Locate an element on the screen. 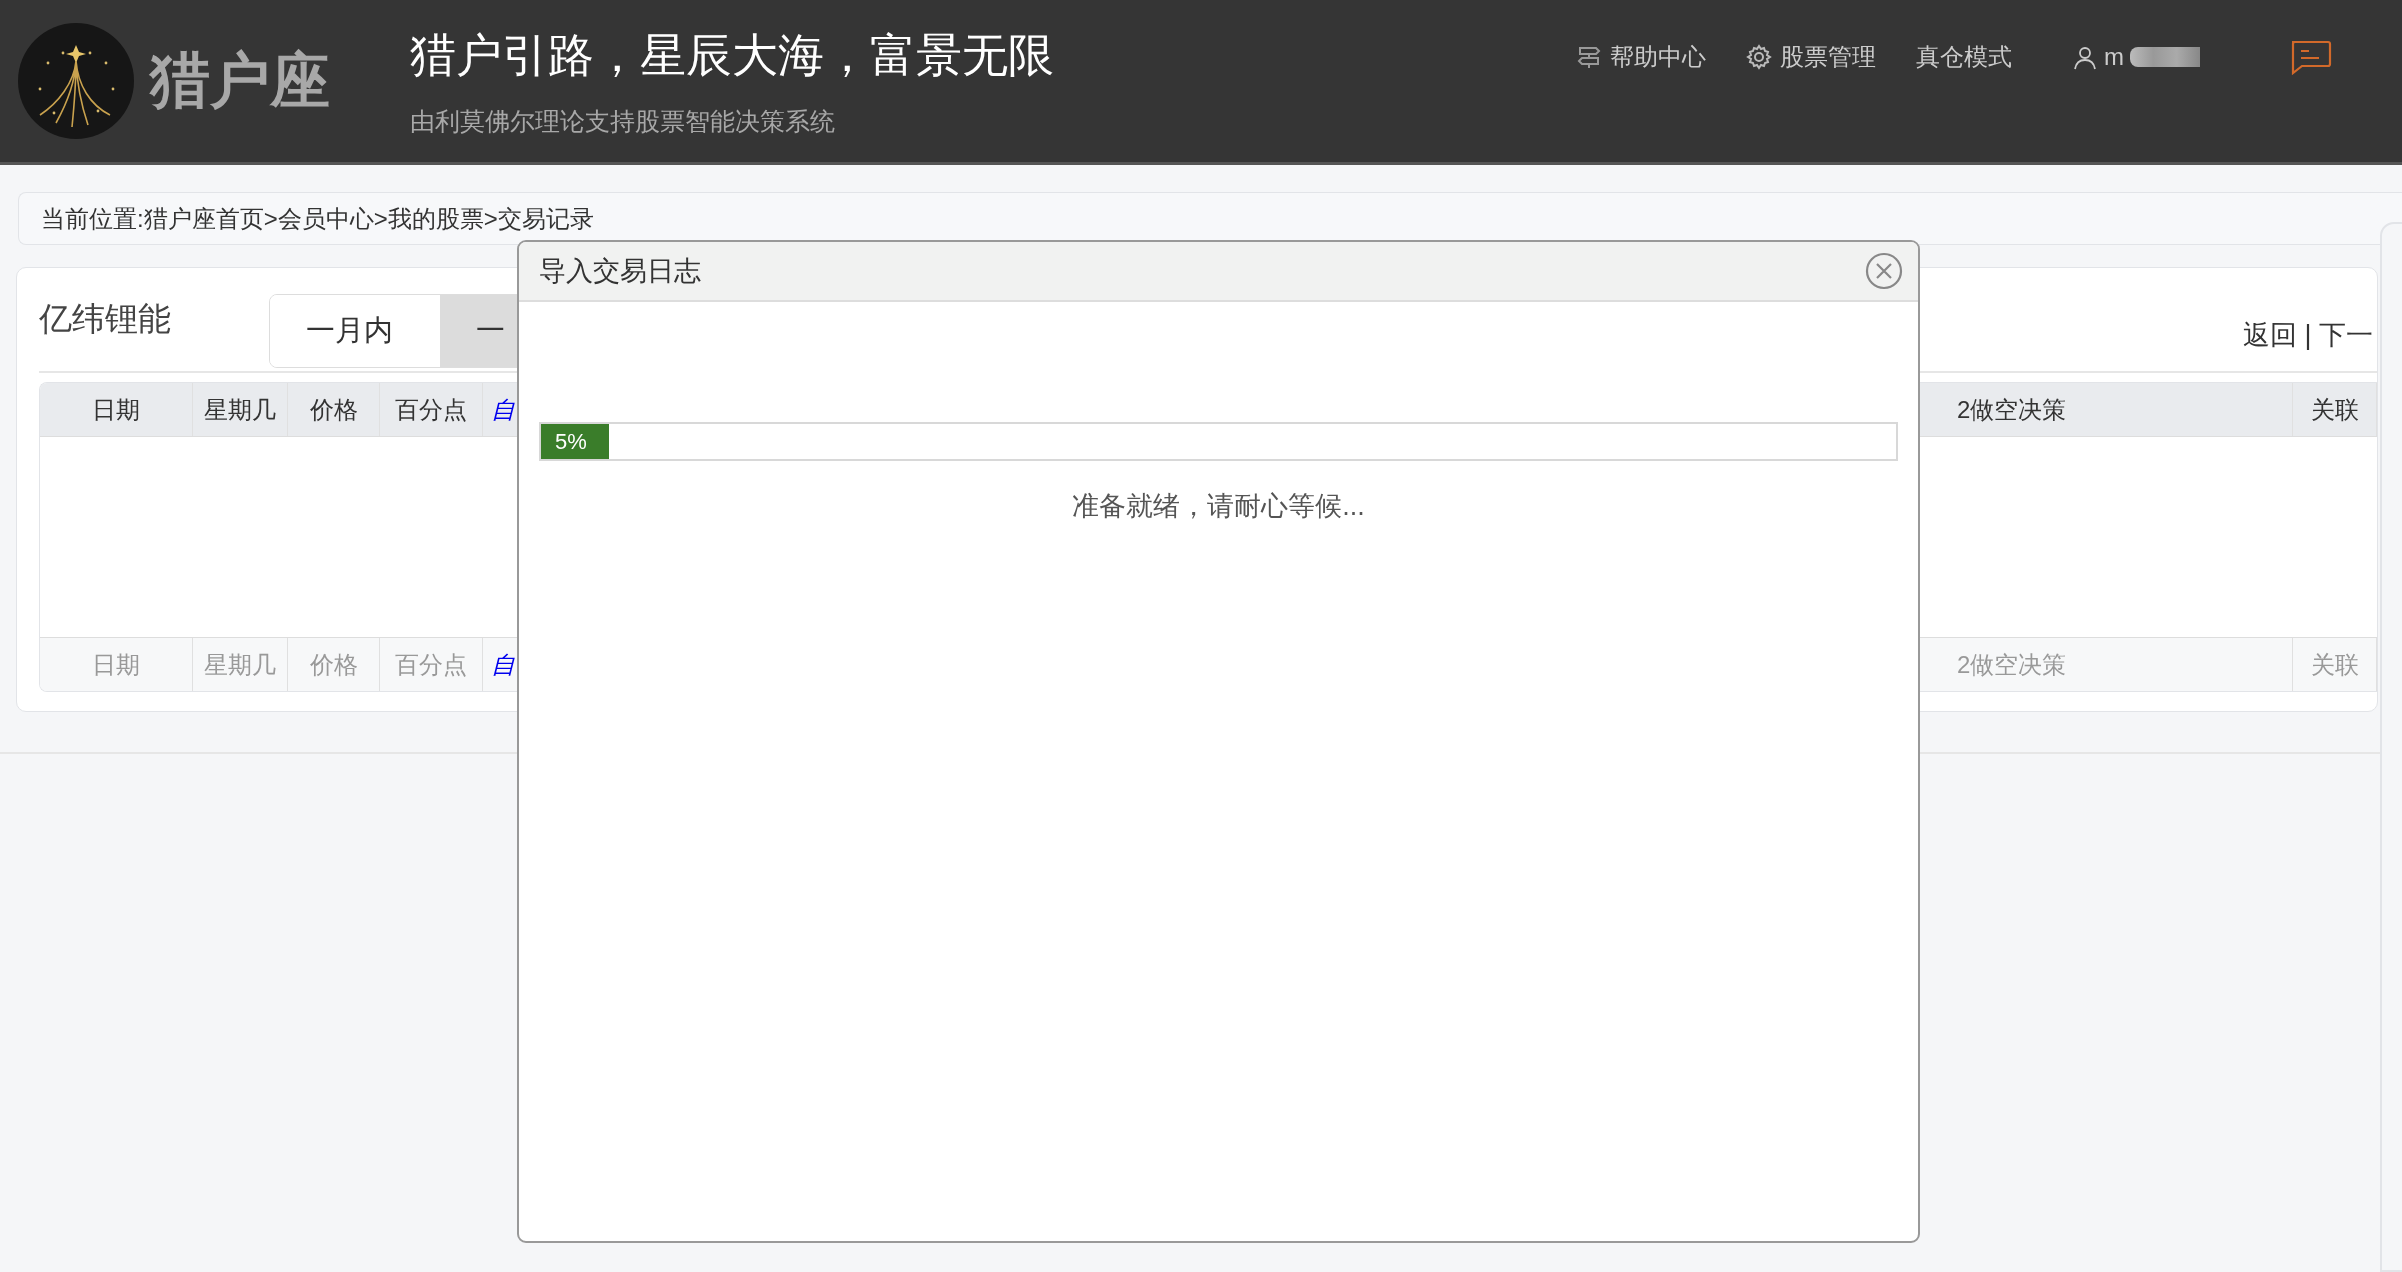 This screenshot has height=1272, width=2402. column-footer: 价格 is located at coordinates (334, 664).